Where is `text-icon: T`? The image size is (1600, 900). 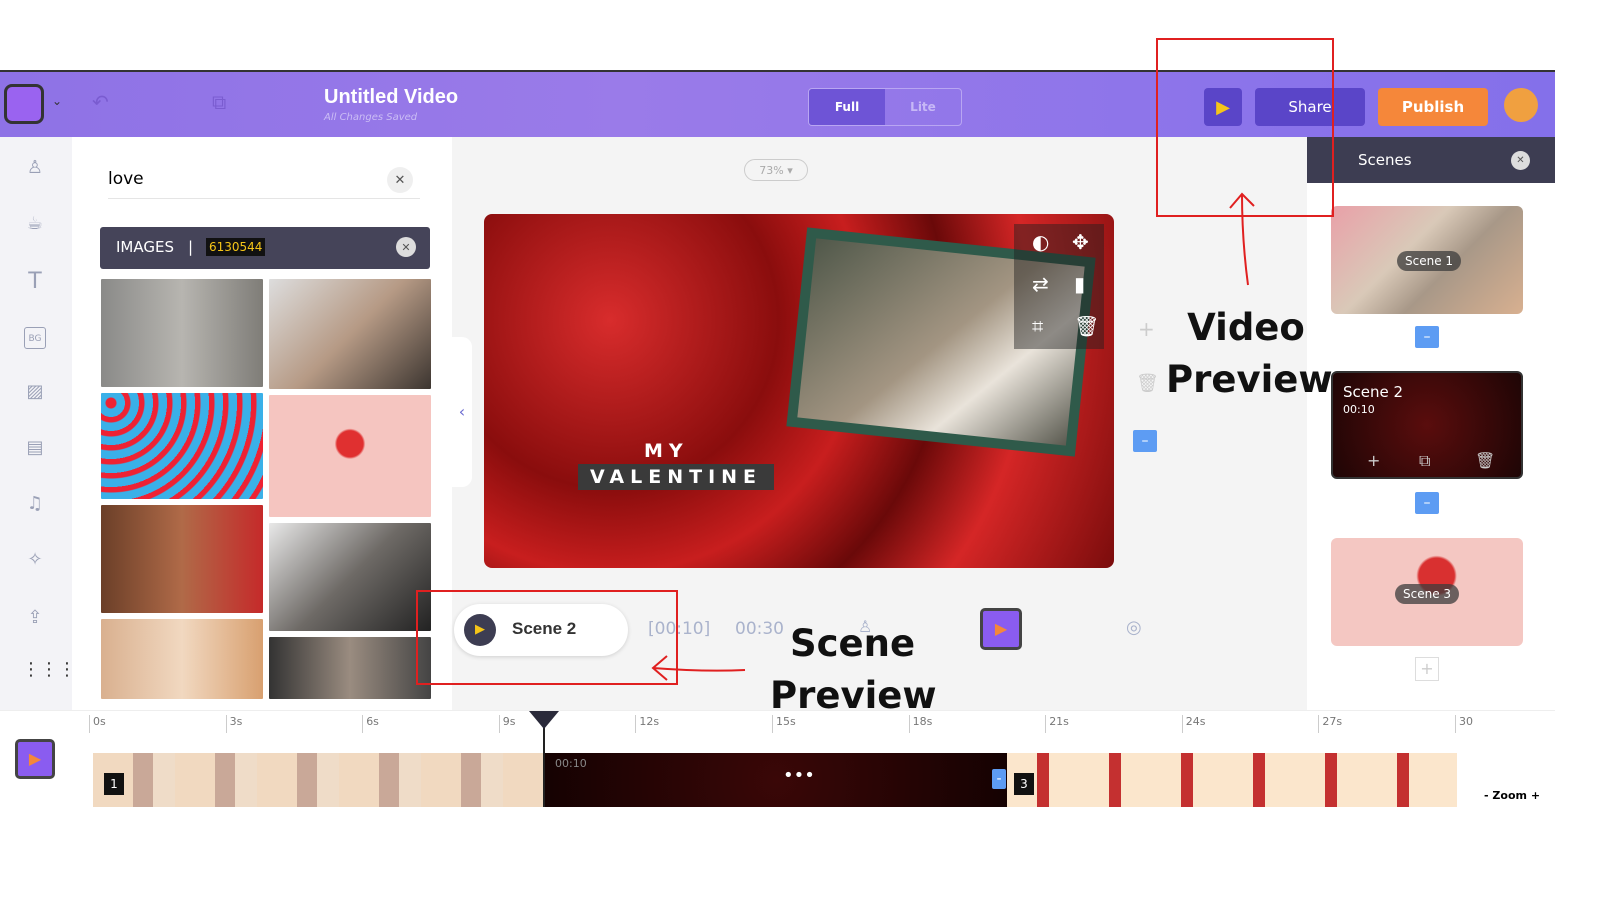
text-icon: T is located at coordinates (35, 282).